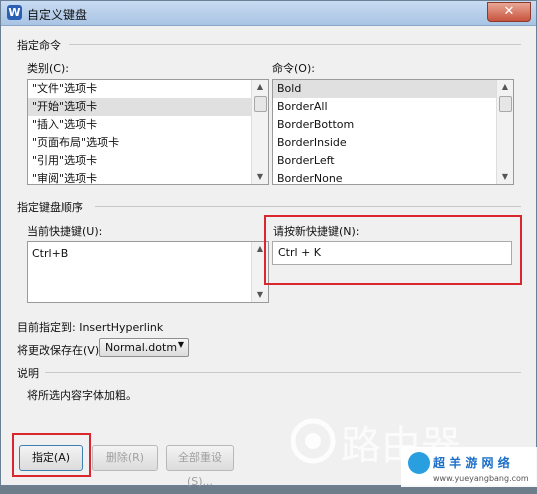  What do you see at coordinates (148, 161) in the screenshot?
I see `category-list-item: "引用"选项卡` at bounding box center [148, 161].